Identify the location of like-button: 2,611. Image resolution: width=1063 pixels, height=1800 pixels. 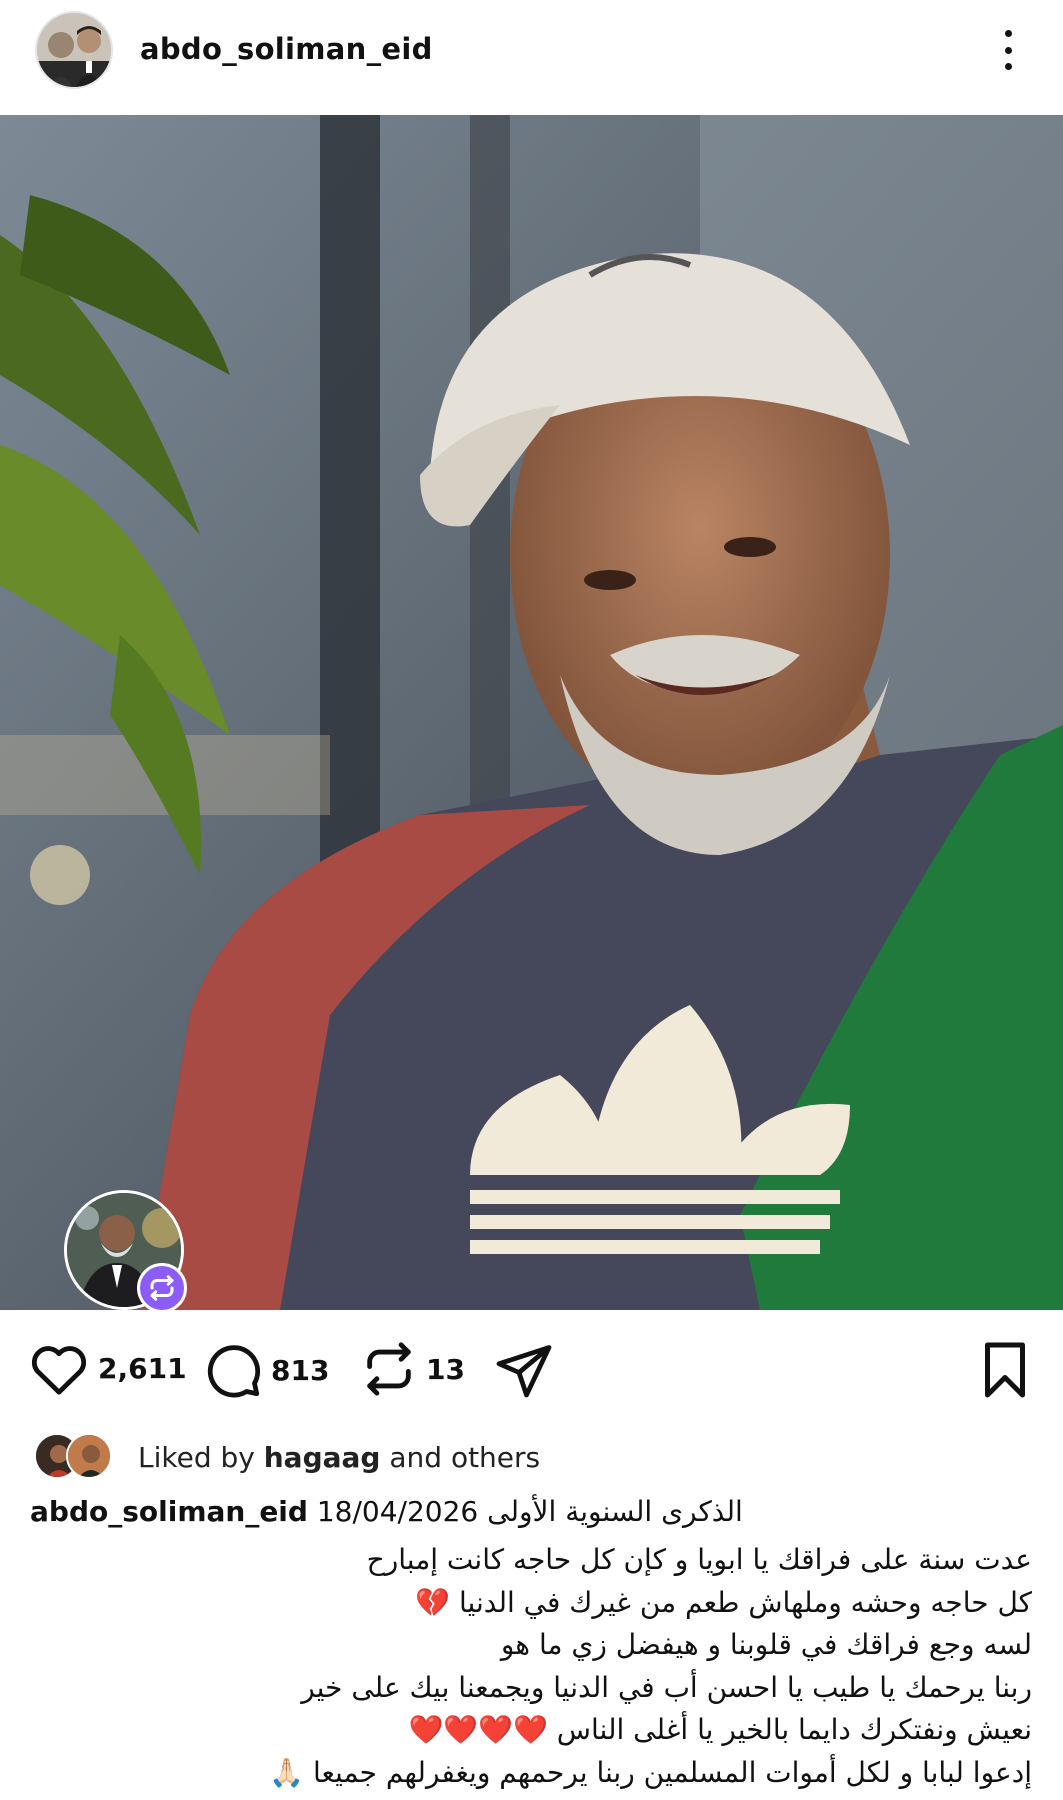
(107, 1368).